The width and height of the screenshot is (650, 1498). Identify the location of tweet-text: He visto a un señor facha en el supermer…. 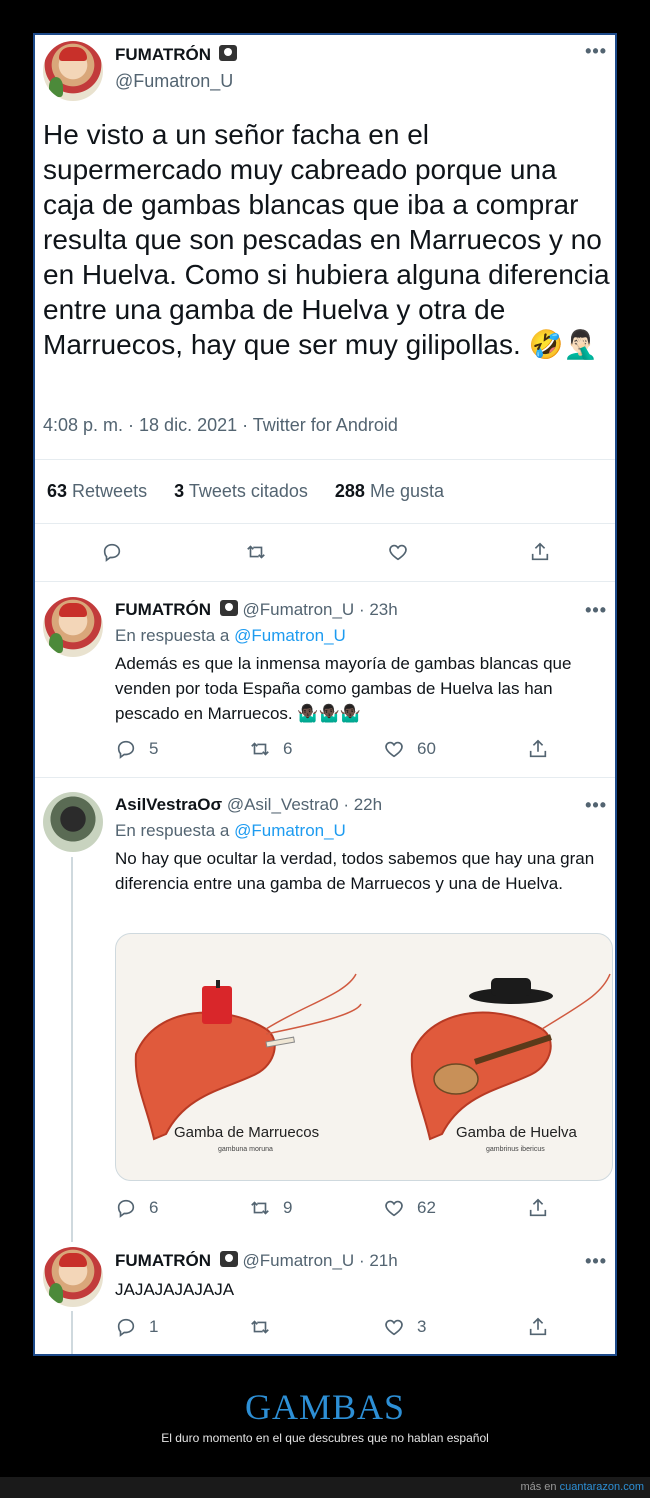
(326, 239).